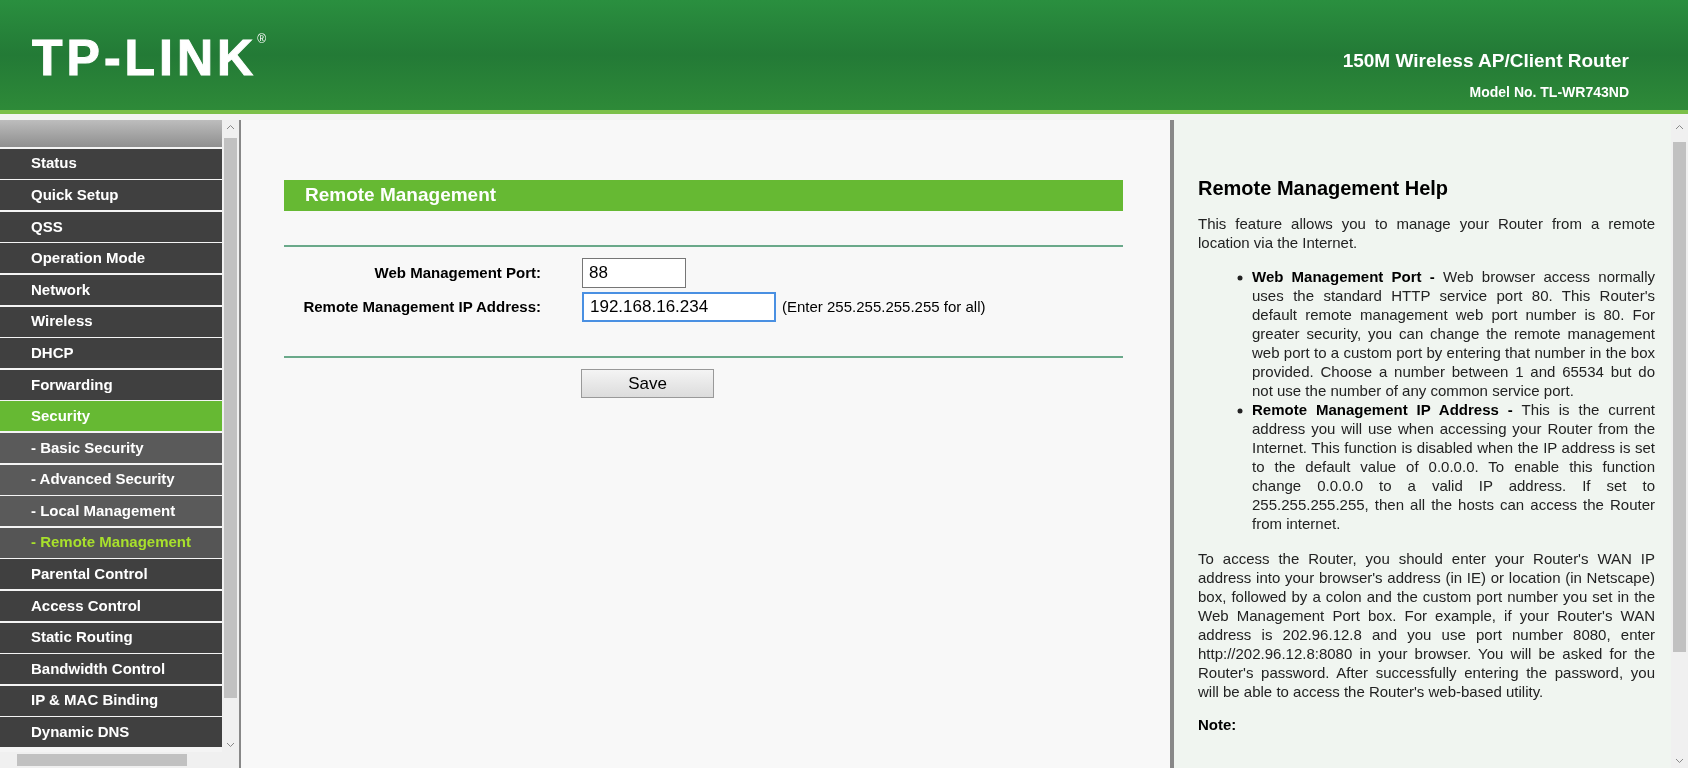 The image size is (1688, 768). Describe the element at coordinates (703, 195) in the screenshot. I see `section-title-bar: Remote Management` at that location.